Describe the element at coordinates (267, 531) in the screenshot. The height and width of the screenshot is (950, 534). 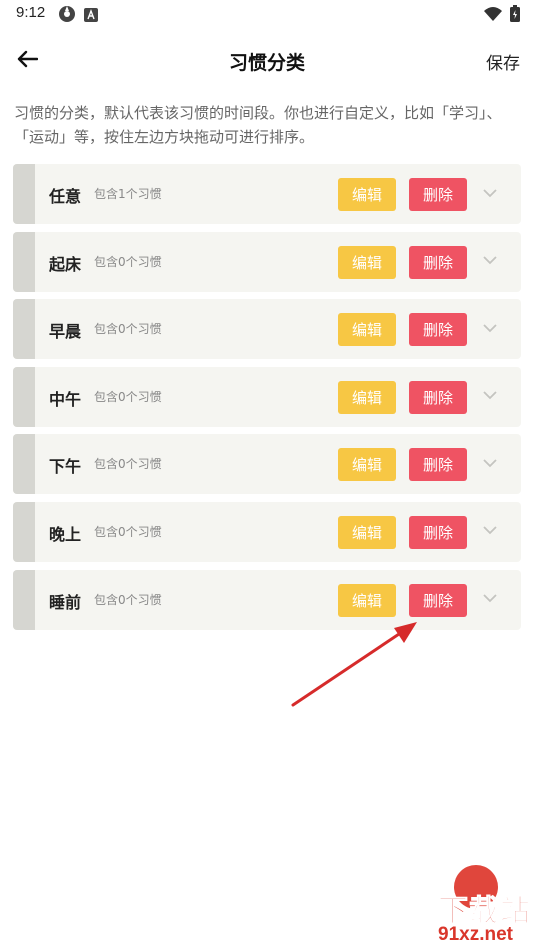
I see `category-row: 晚上 包含0个习惯 编辑 删除` at that location.